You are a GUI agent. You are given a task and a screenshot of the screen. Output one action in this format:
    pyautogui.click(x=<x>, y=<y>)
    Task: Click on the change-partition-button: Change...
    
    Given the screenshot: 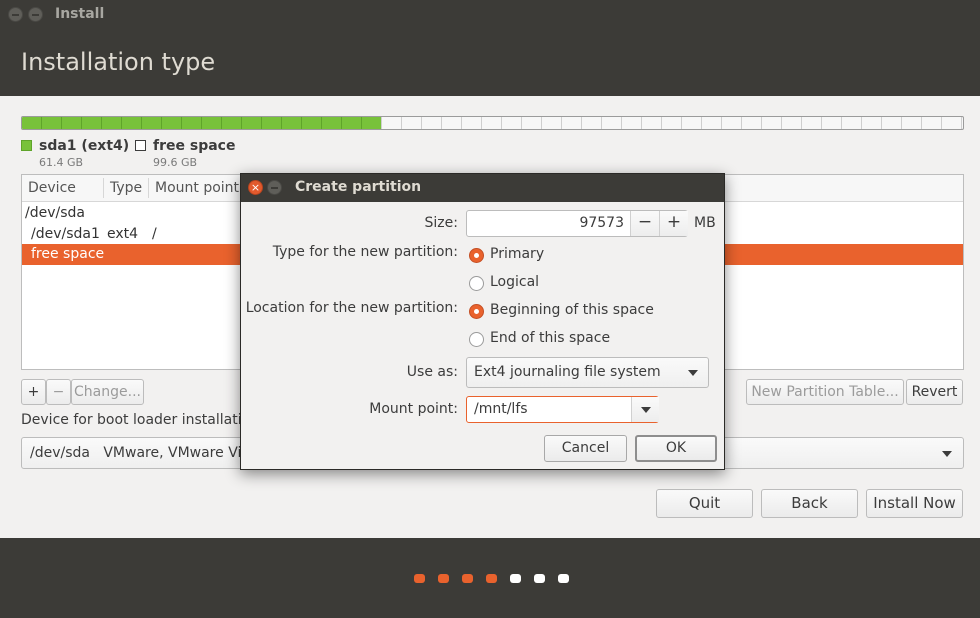 What is the action you would take?
    pyautogui.click(x=107, y=392)
    